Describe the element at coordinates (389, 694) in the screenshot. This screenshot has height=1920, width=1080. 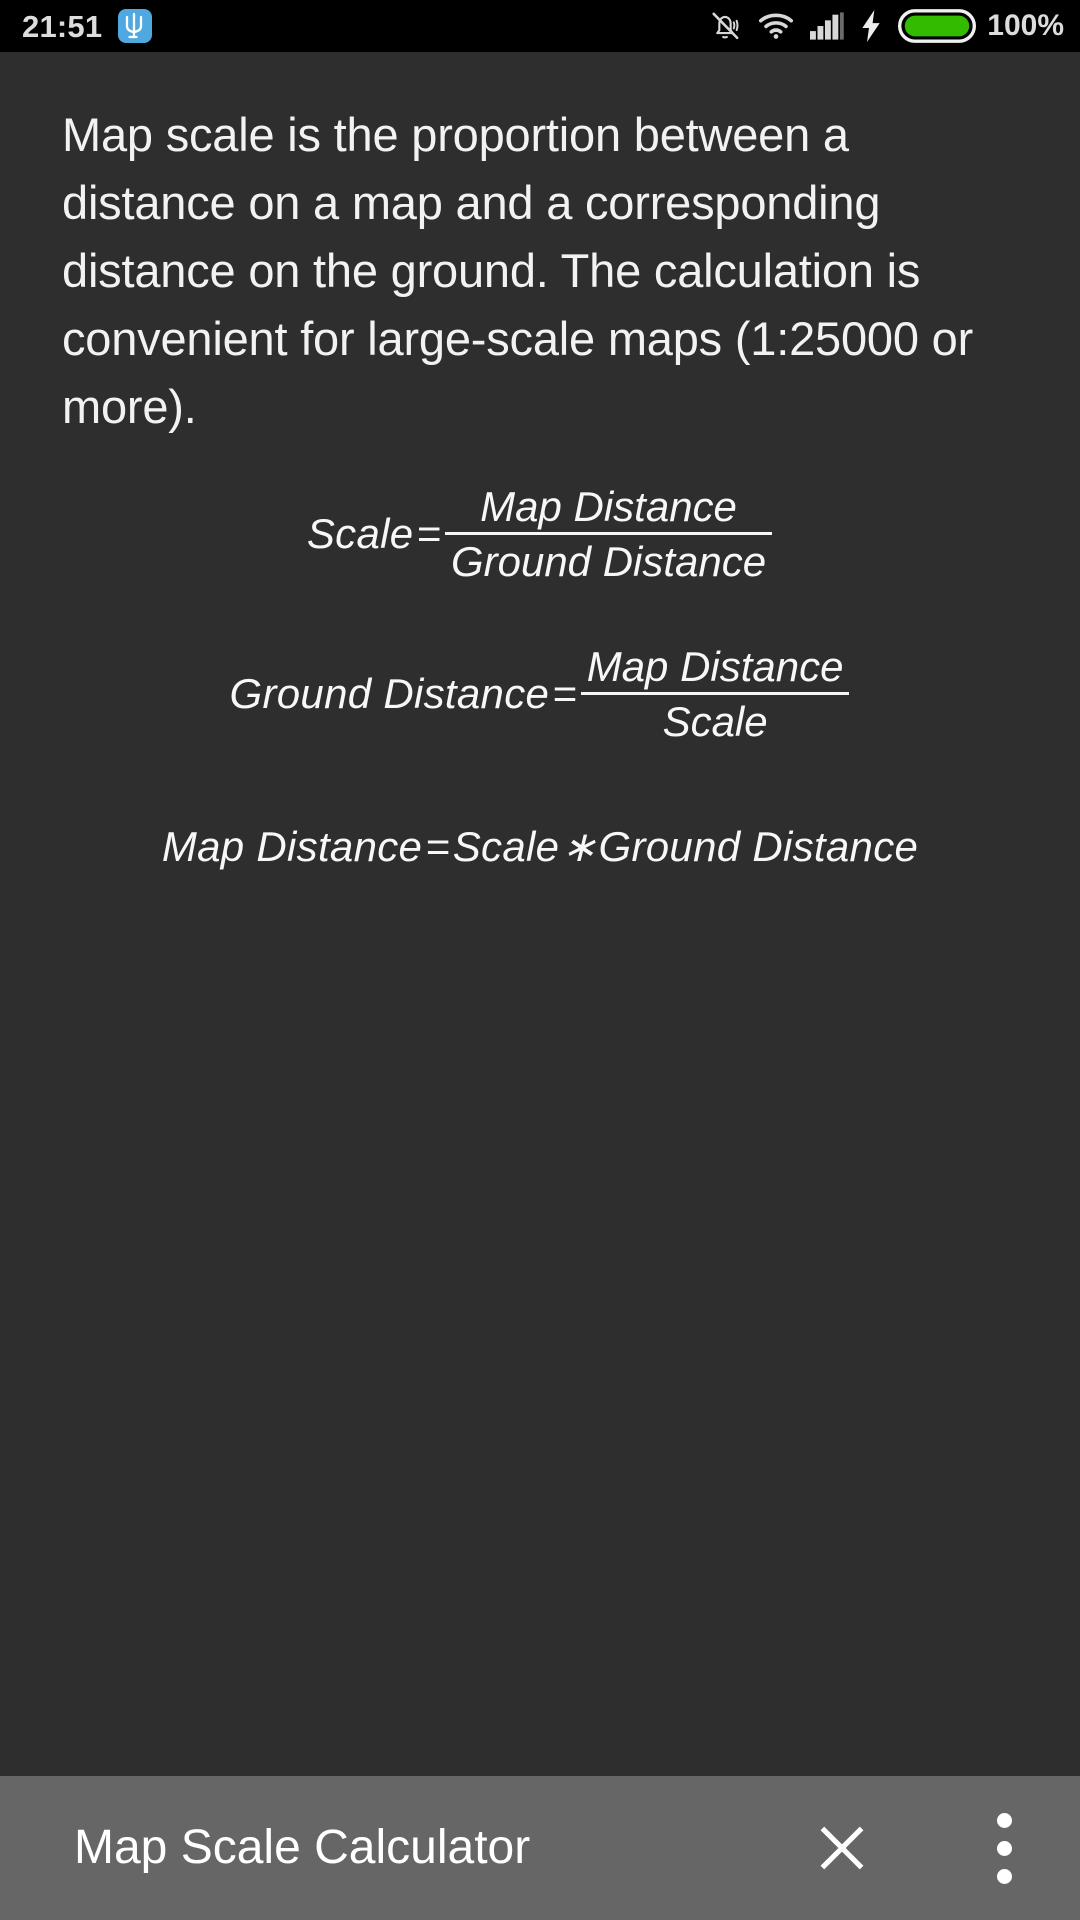
I see `ground-distance-formula-lhs: Ground Distance` at that location.